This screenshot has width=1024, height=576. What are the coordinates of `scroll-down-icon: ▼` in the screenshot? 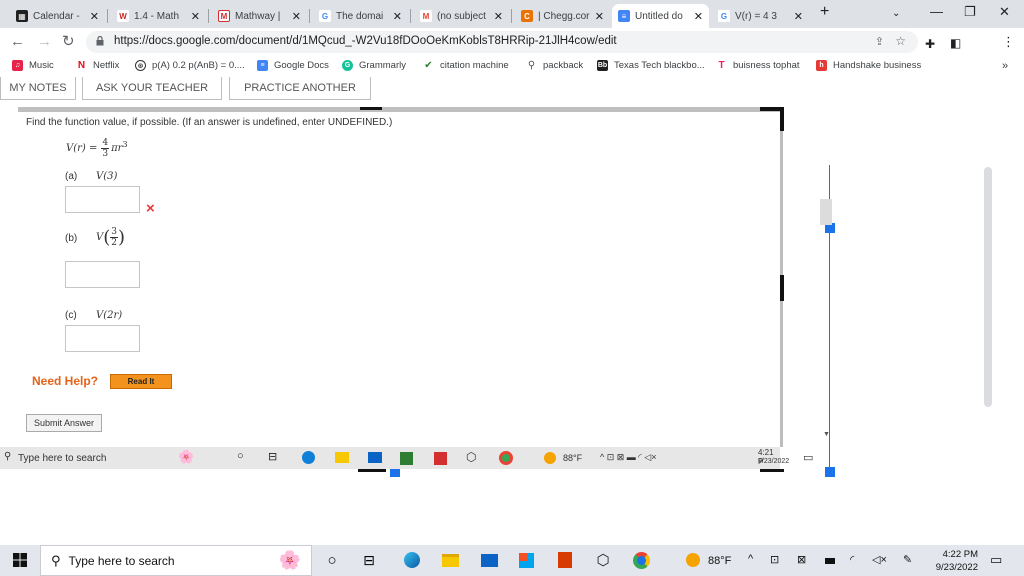 It's located at (826, 434).